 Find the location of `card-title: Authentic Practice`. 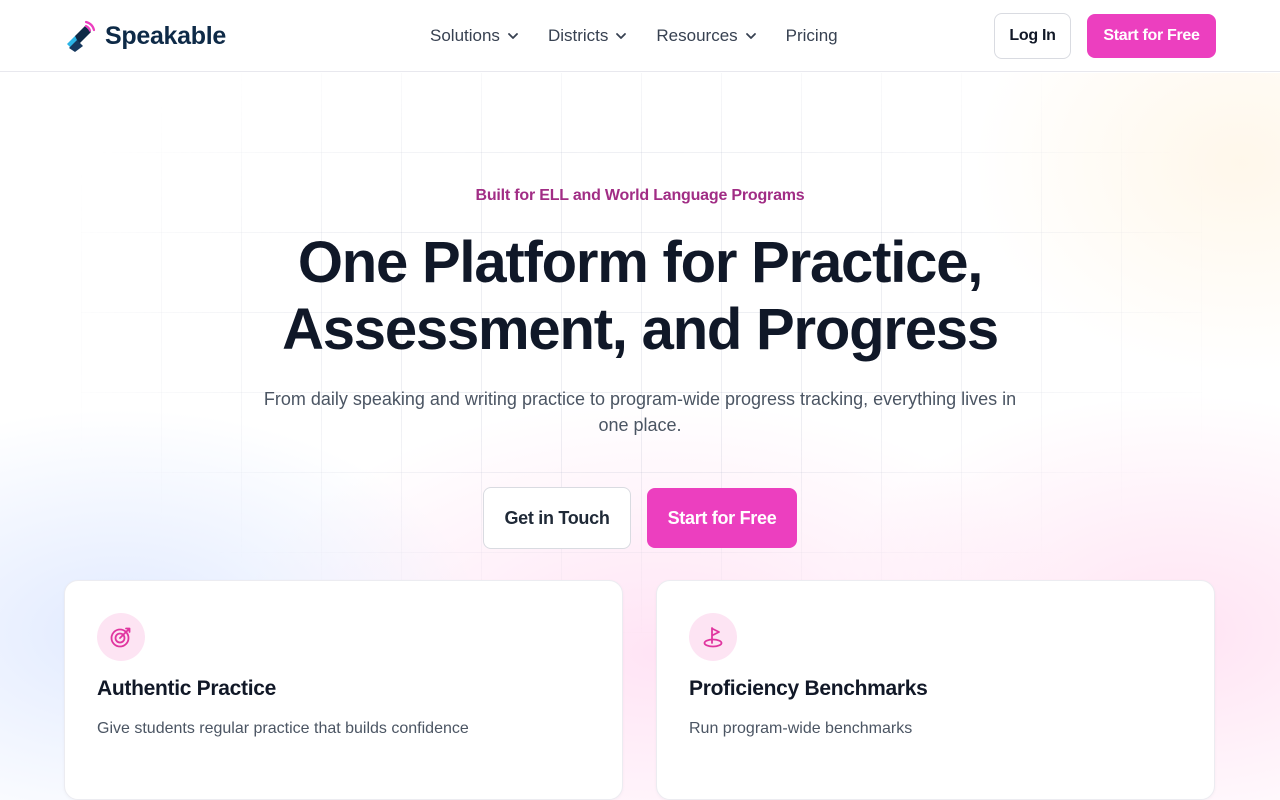

card-title: Authentic Practice is located at coordinates (186, 688).